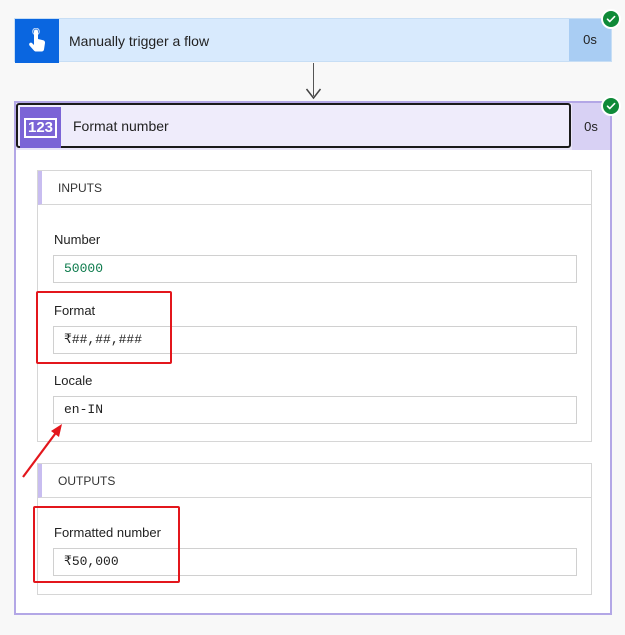 The image size is (625, 635). What do you see at coordinates (314, 188) in the screenshot?
I see `inputs-header: INPUTS` at bounding box center [314, 188].